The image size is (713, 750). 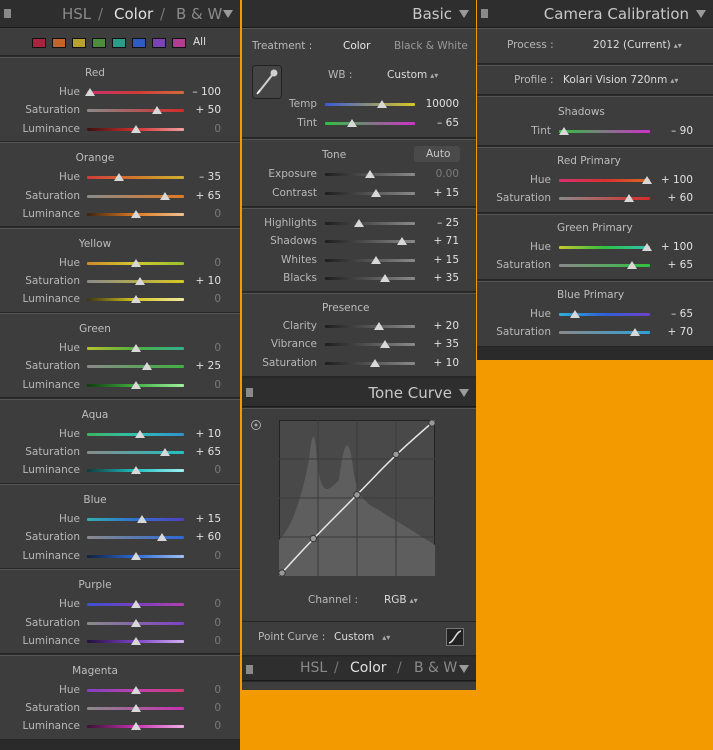 I want to click on exposure-slider-thumb, so click(x=370, y=174).